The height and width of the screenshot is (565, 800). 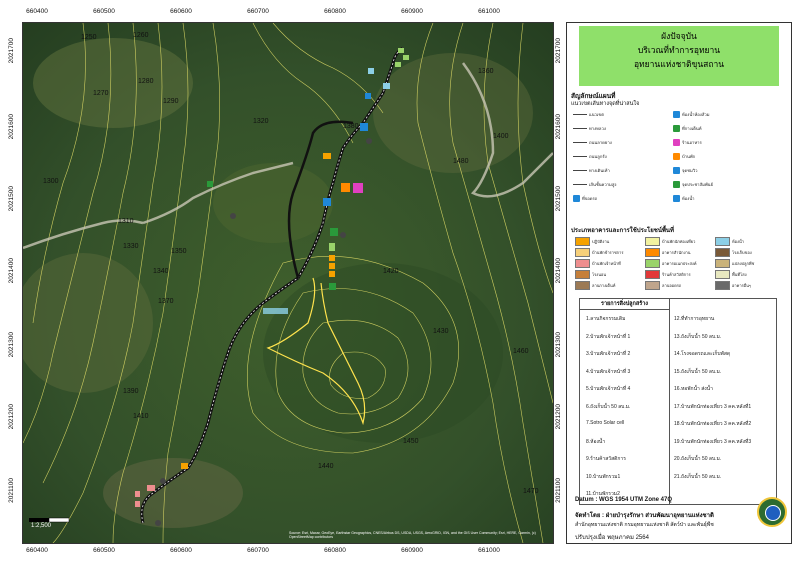 I want to click on symbol-label: เส้นชั้นความสูง, so click(x=603, y=184).